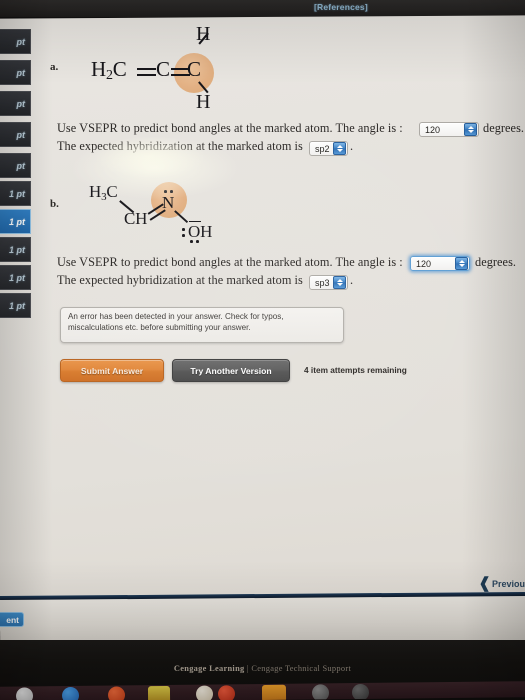 This screenshot has width=525, height=700. I want to click on try-another-version-button: Try Another Version, so click(231, 370).